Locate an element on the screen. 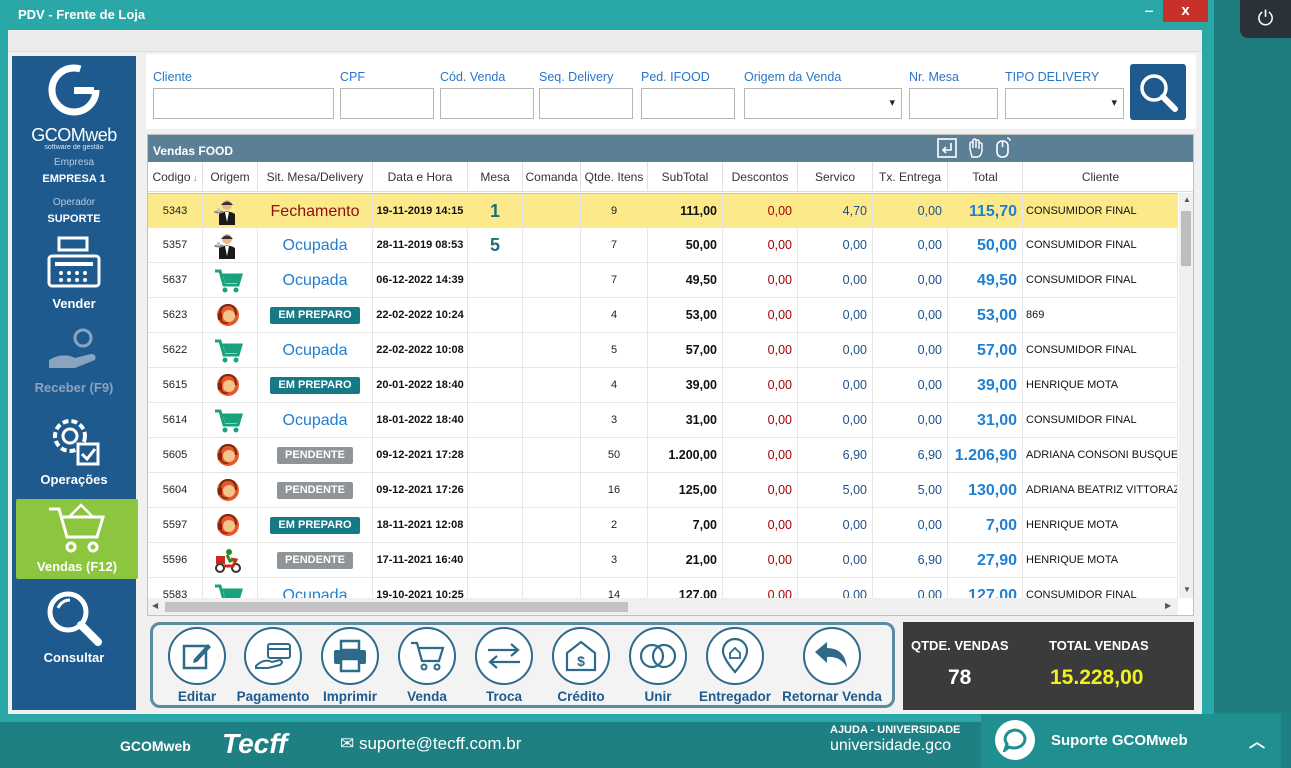 Image resolution: width=1291 pixels, height=768 pixels. cell-status: PENDENTE is located at coordinates (315, 490).